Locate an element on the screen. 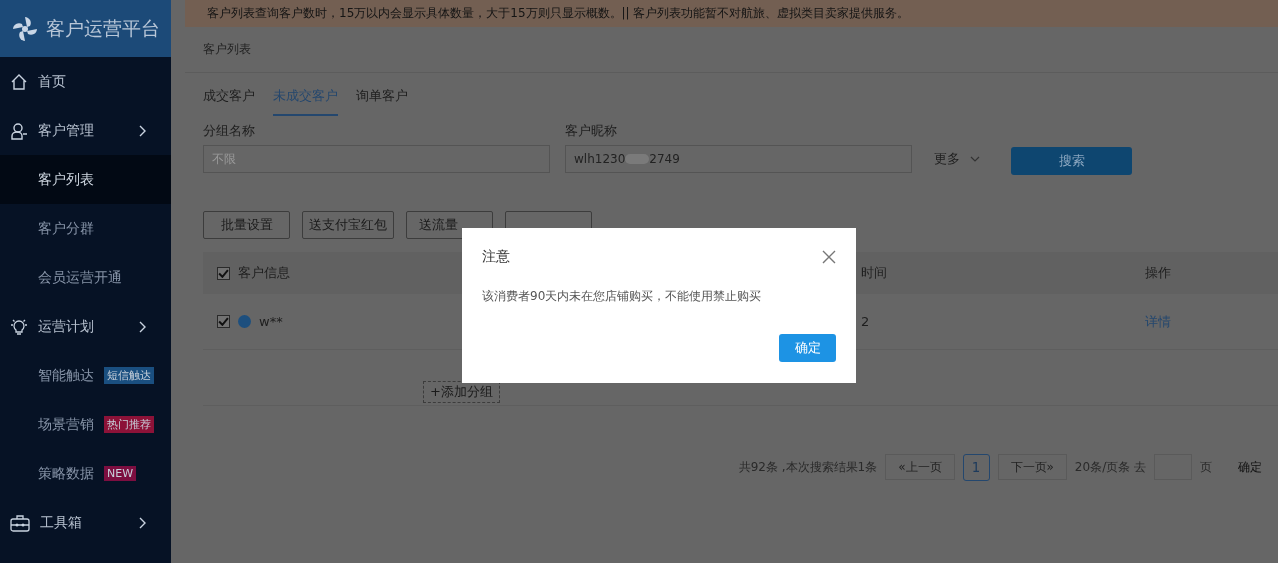 The image size is (1278, 563). sidebar-subitem: 智能触达 短信触达 is located at coordinates (85, 375).